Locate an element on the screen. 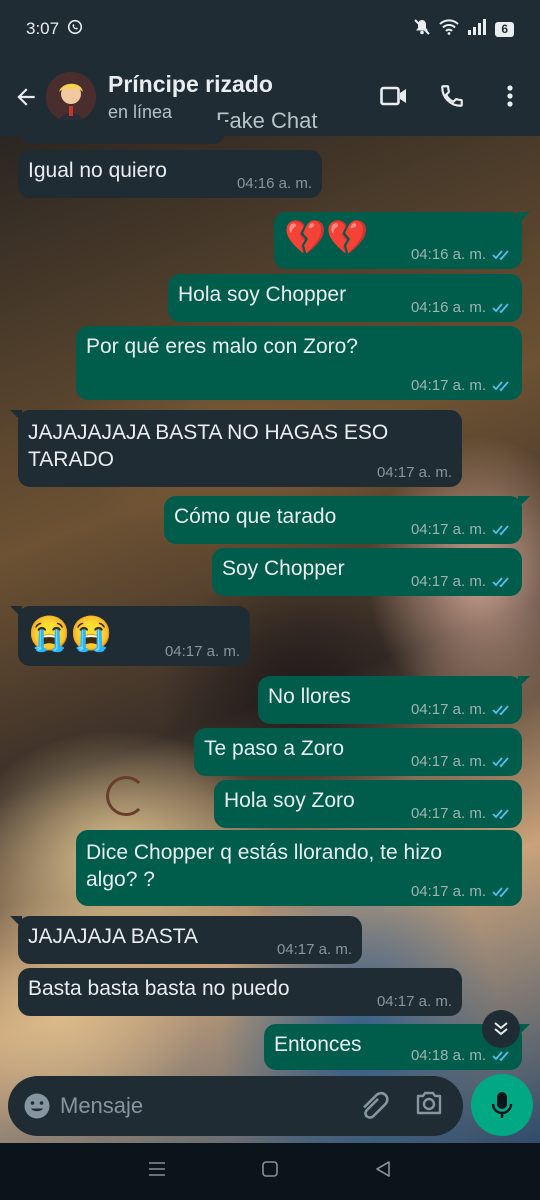 This screenshot has height=1200, width=540. message-time: 04:18 a. m. is located at coordinates (448, 1055).